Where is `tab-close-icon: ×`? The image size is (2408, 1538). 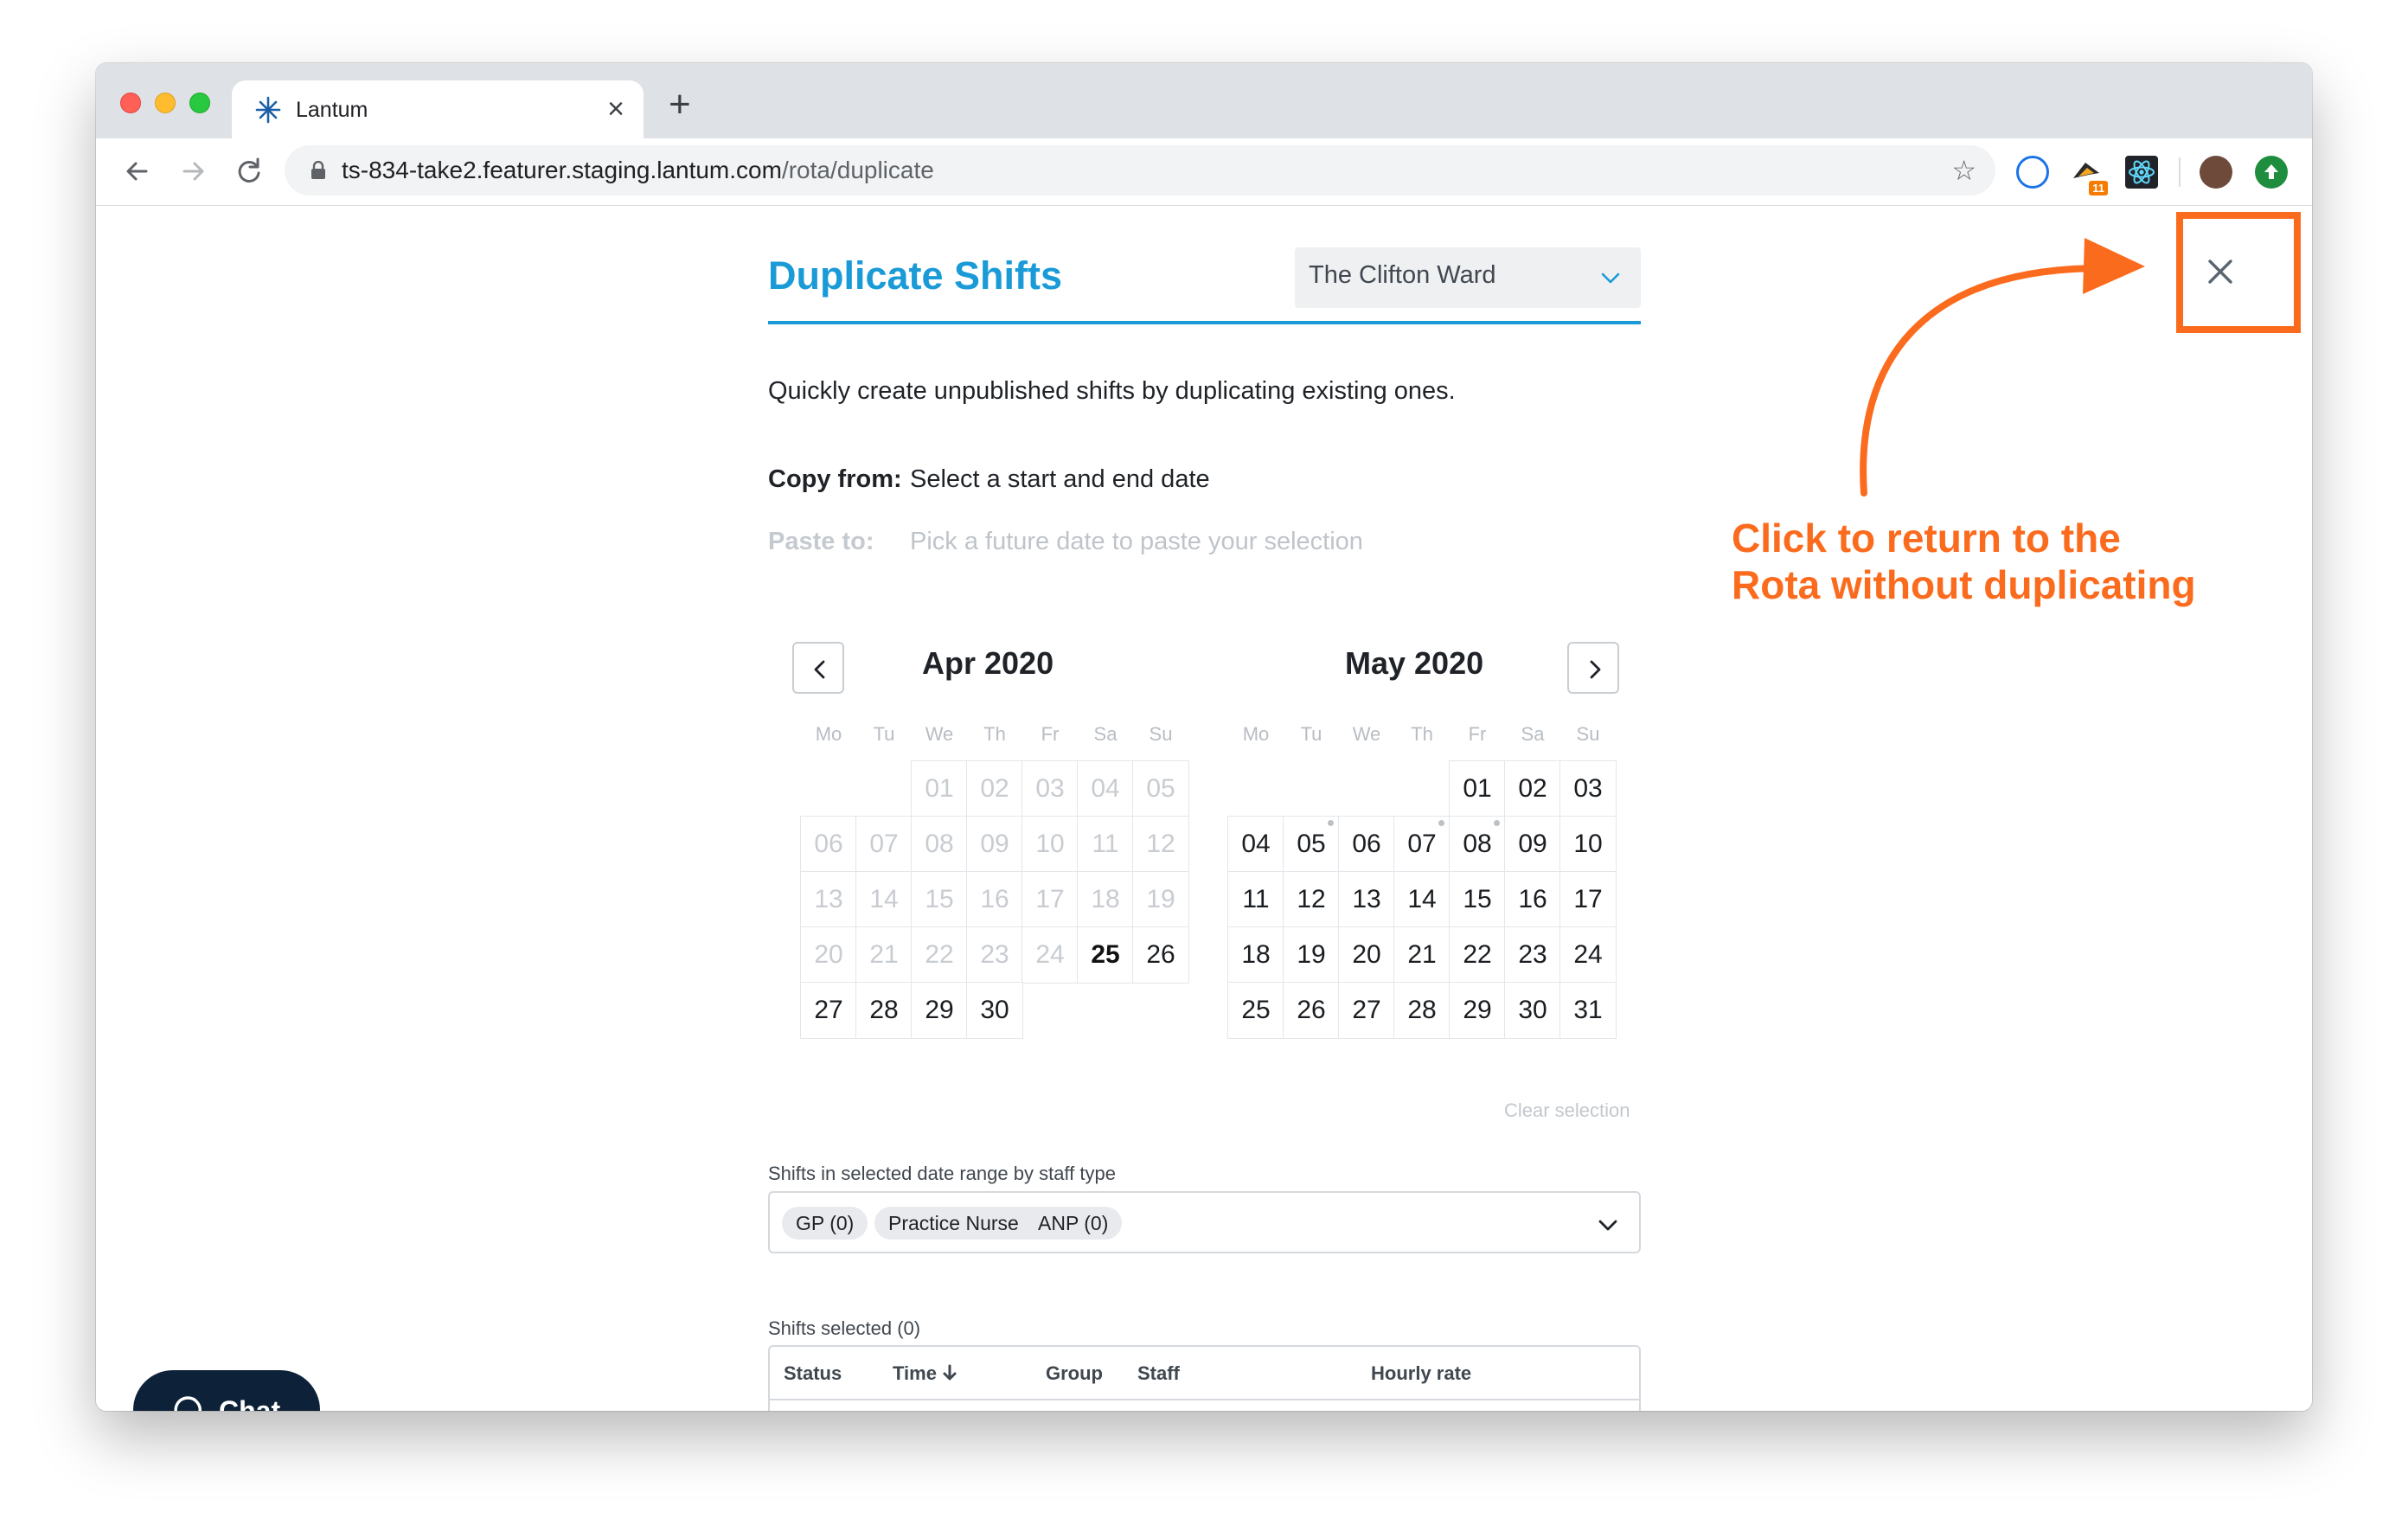 tab-close-icon: × is located at coordinates (615, 109).